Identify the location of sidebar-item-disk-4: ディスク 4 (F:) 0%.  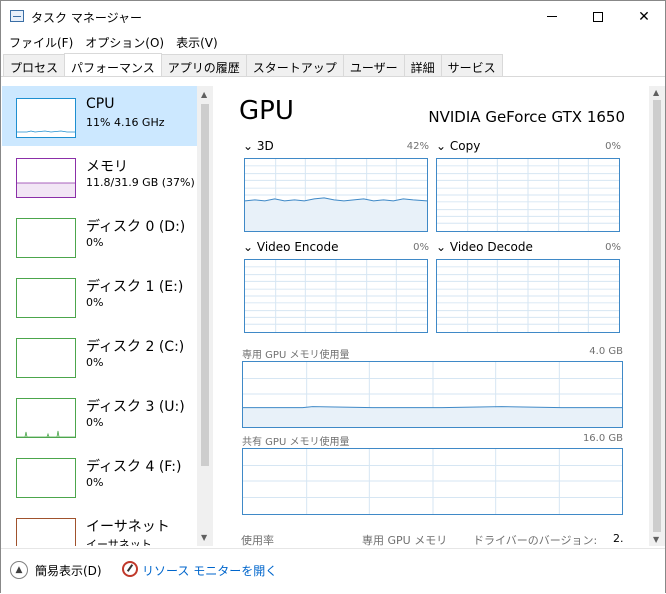
(100, 476).